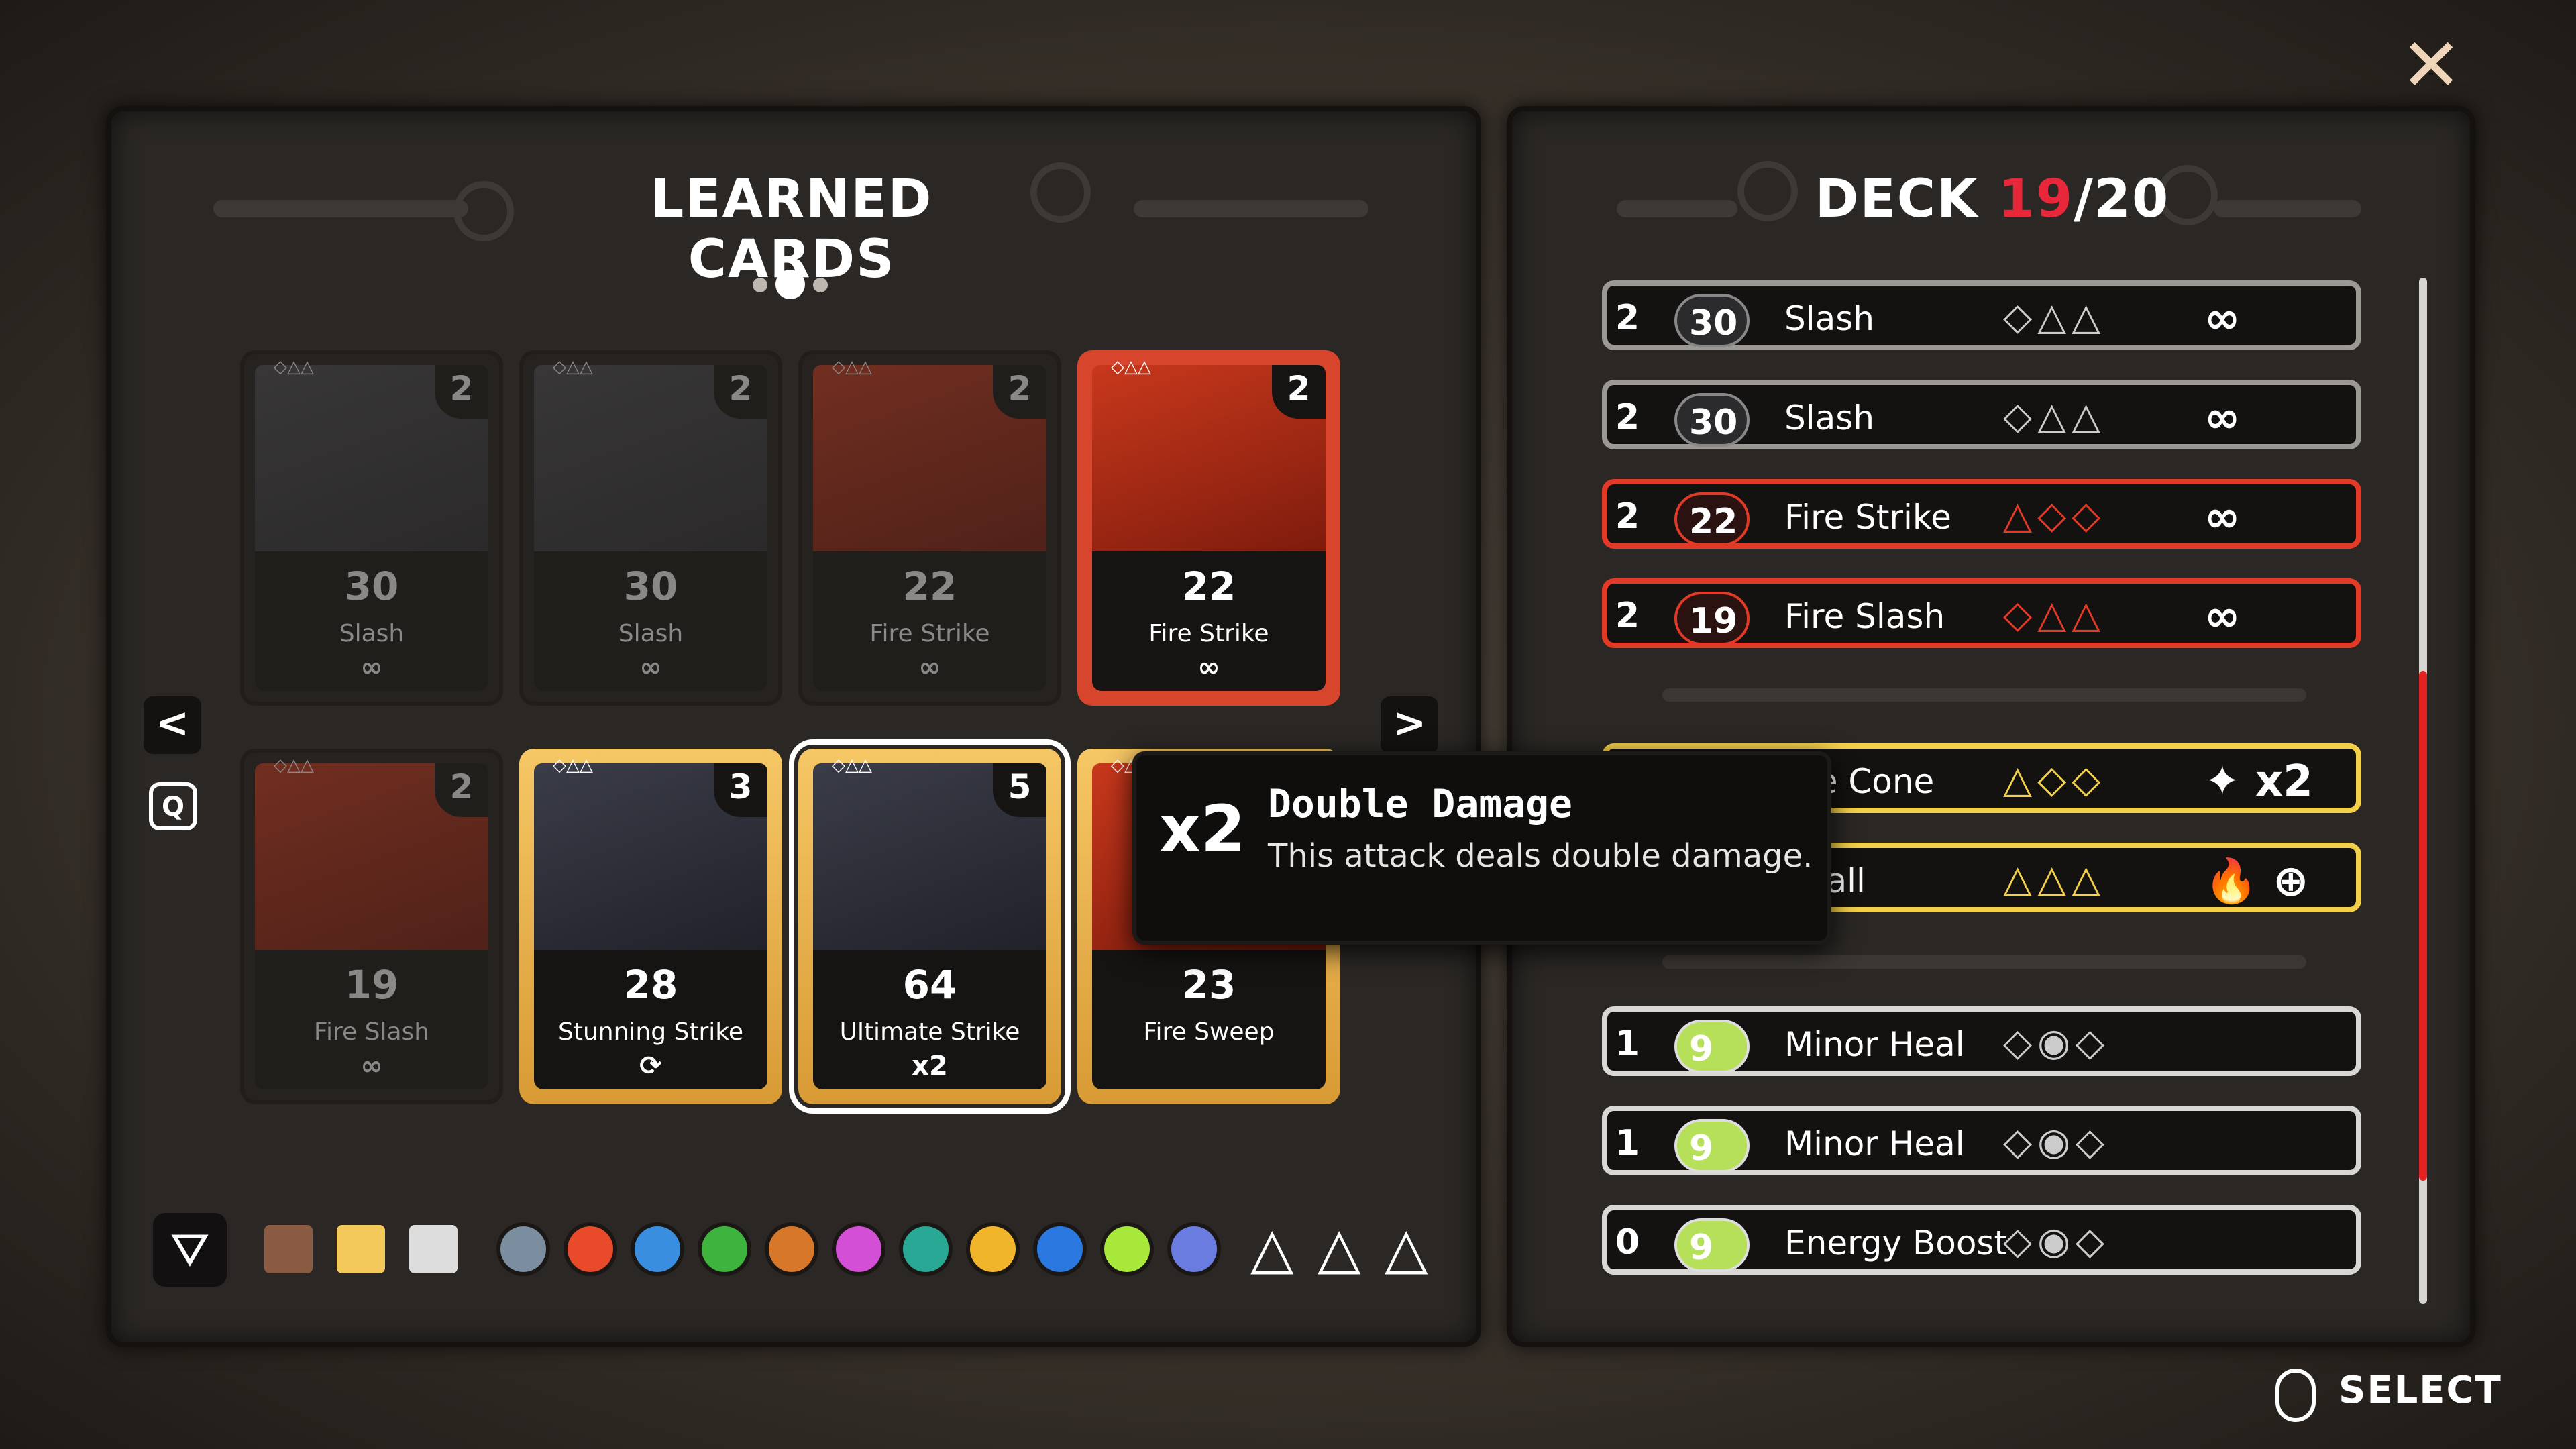 This screenshot has height=1449, width=2576. Describe the element at coordinates (2256, 881) in the screenshot. I see `deck-row-end: 🔥 ⊕` at that location.